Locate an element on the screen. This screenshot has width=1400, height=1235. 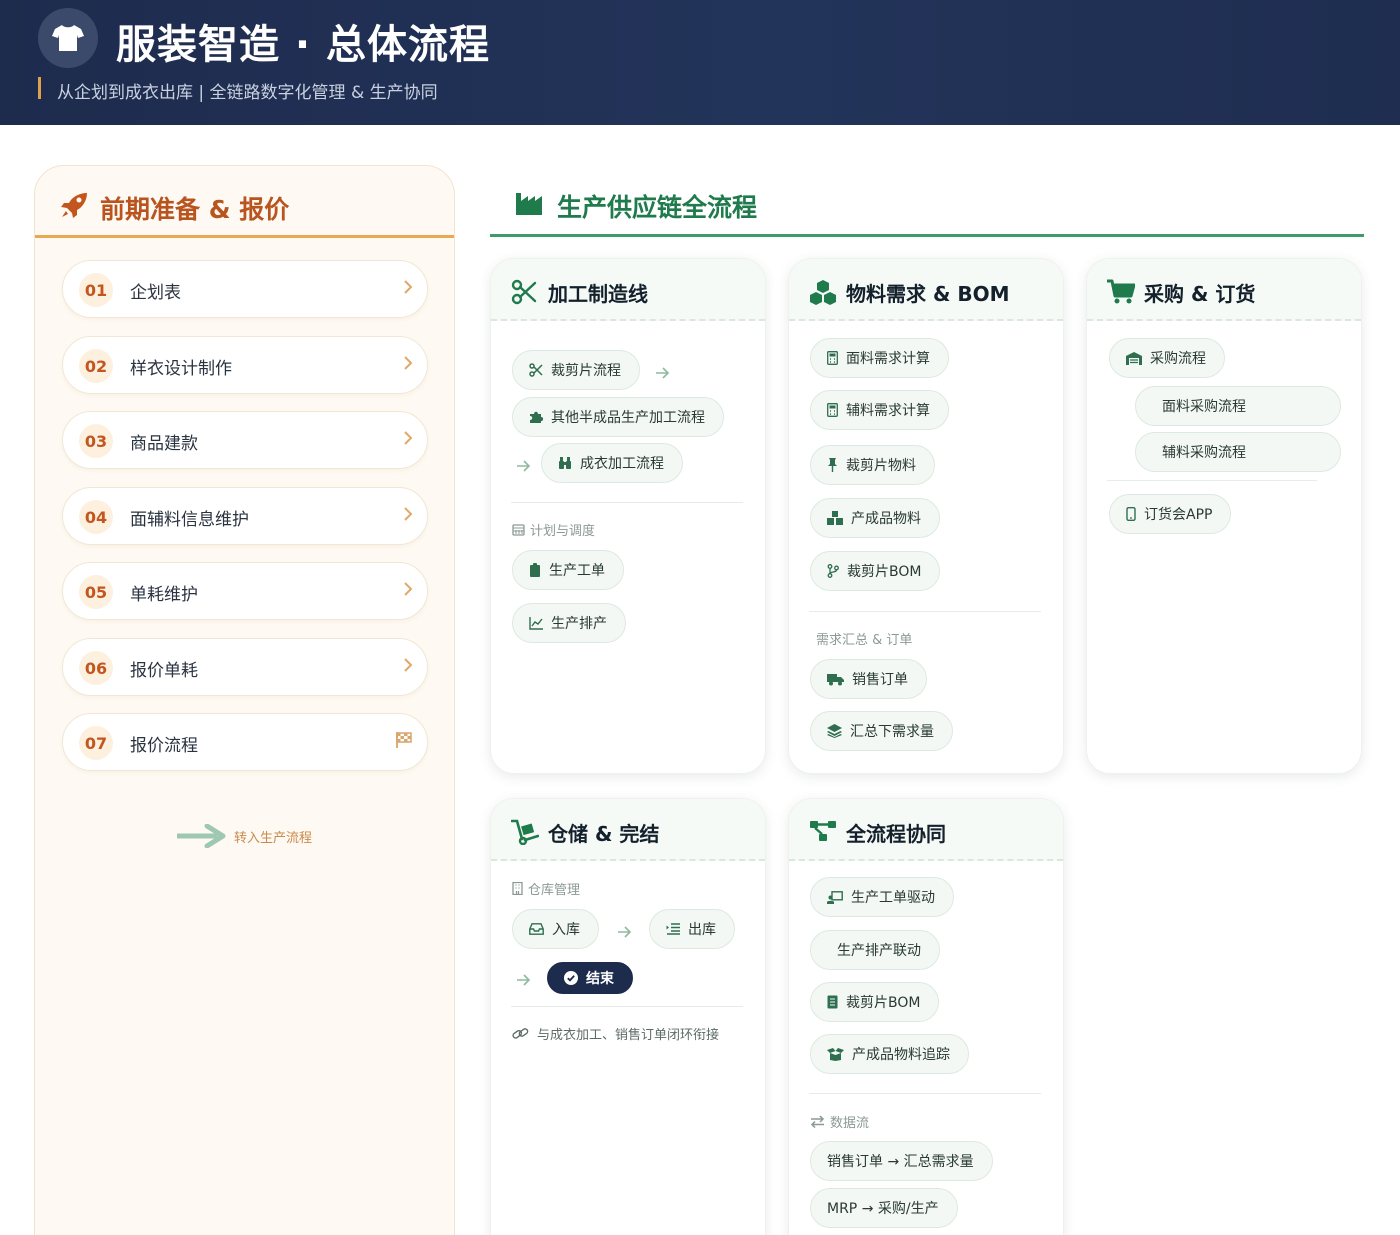
card-title: 加工制造线 is located at coordinates (598, 294).